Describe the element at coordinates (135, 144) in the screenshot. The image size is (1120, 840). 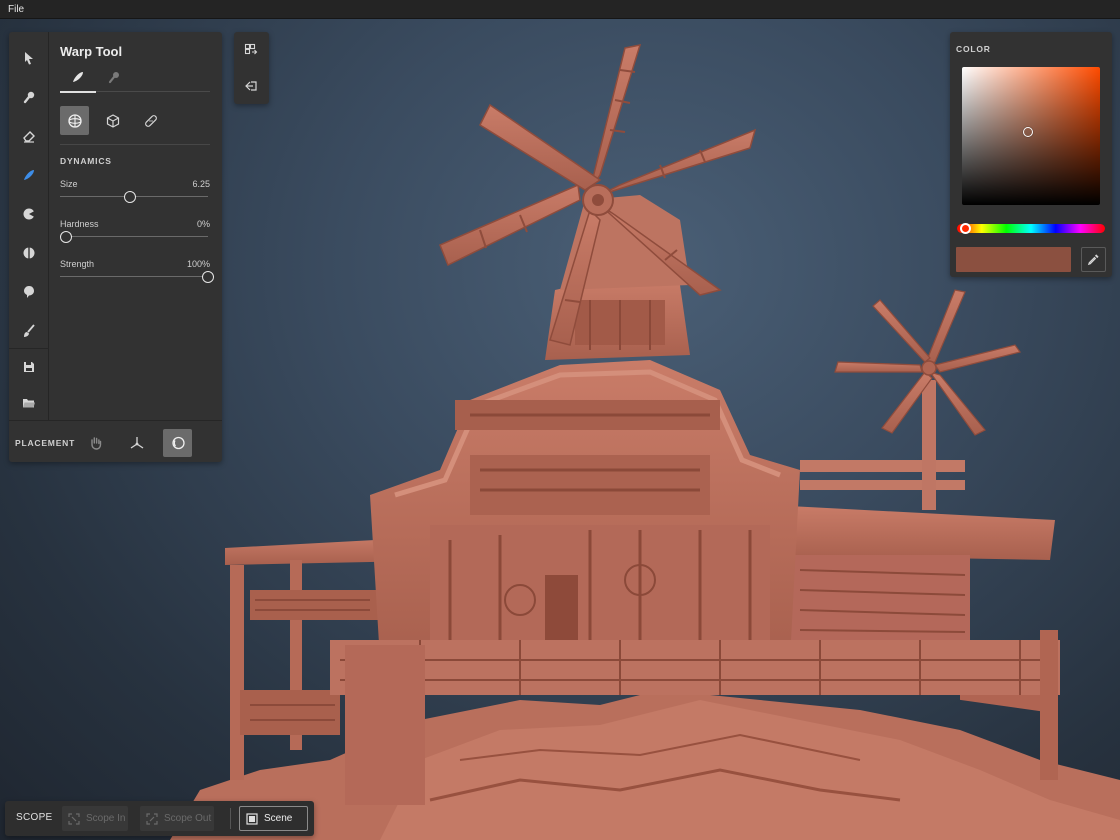
I see `panel-divider` at that location.